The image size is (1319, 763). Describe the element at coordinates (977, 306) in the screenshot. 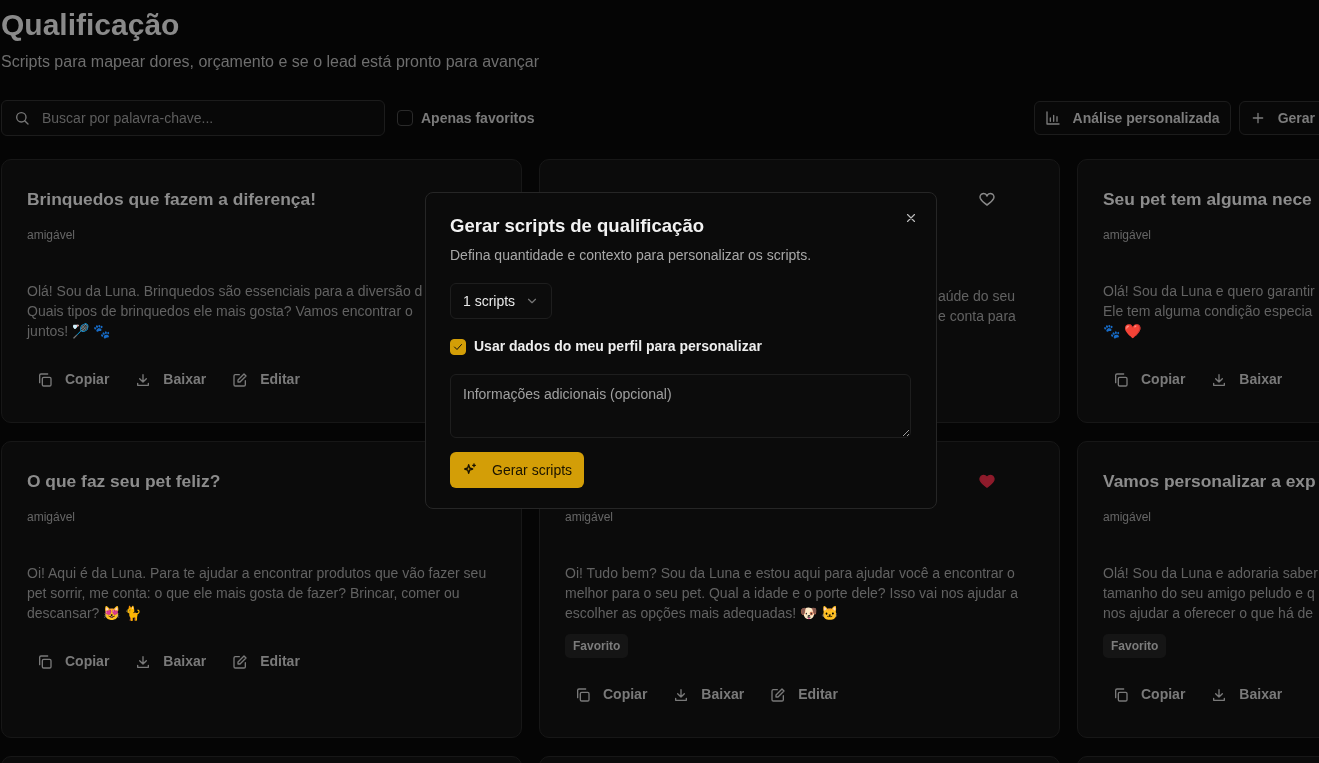

I see `script-text: aúde do seu e conta para` at that location.